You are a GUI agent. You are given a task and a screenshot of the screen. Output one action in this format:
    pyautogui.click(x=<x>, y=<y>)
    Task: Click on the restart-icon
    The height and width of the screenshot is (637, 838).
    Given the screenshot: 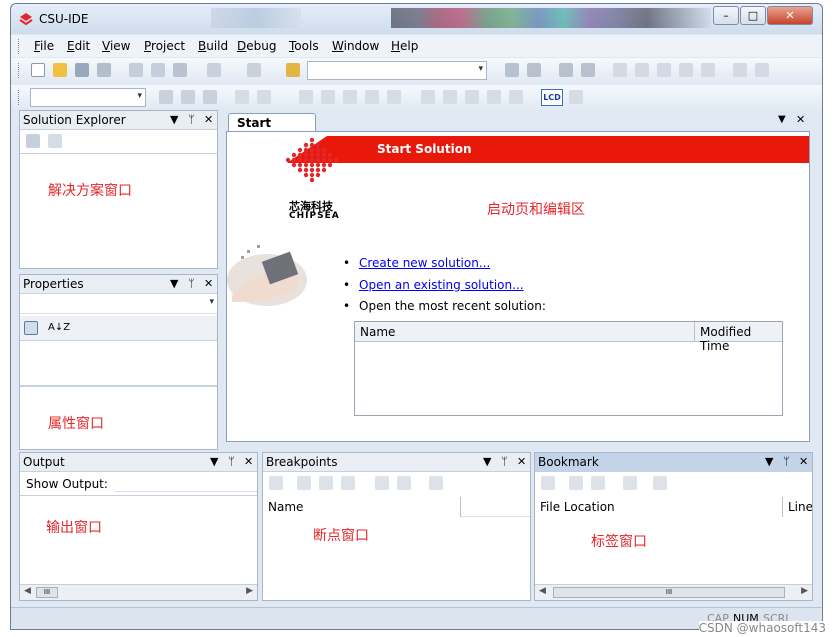 What is the action you would take?
    pyautogui.click(x=394, y=97)
    